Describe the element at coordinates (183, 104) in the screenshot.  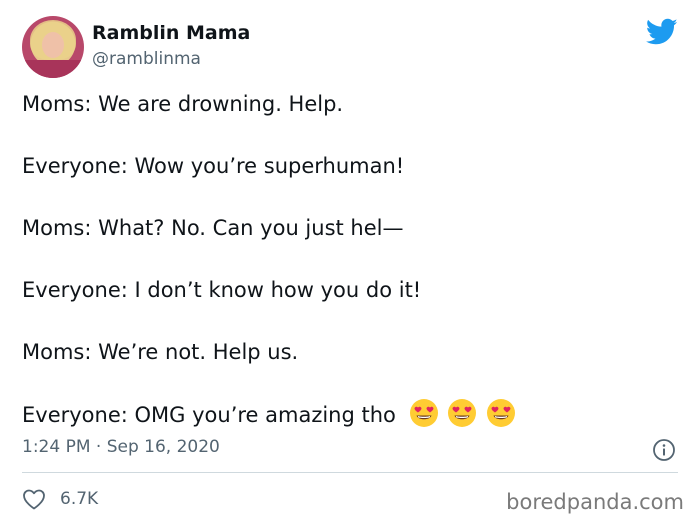
I see `tweet-line: Moms: We are drowning. Help.` at that location.